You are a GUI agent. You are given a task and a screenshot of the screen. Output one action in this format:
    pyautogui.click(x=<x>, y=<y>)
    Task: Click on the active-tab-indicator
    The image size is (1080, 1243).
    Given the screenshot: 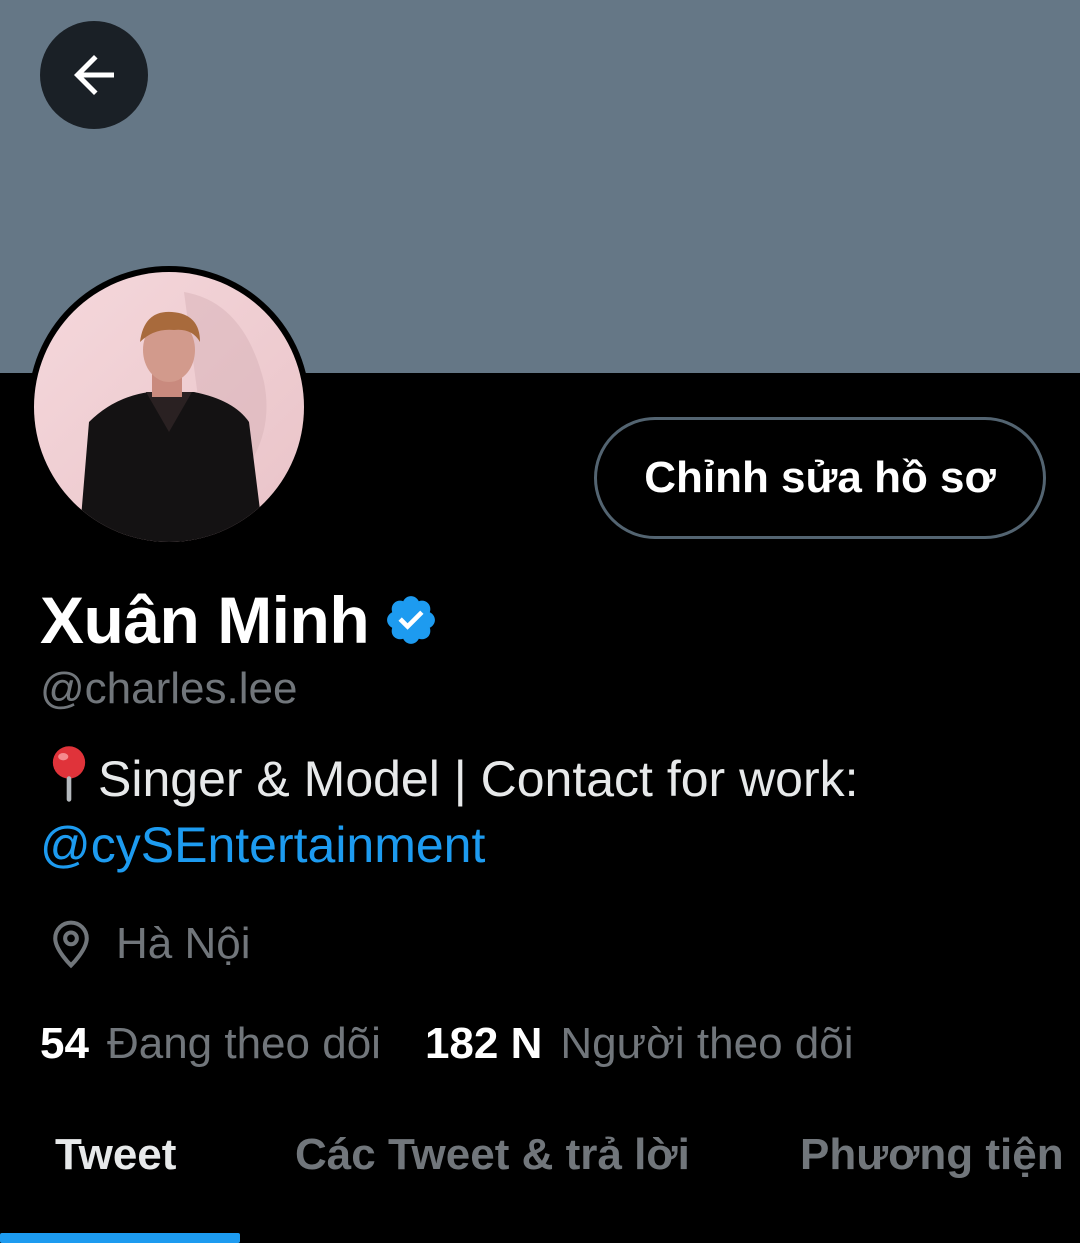 What is the action you would take?
    pyautogui.click(x=120, y=1238)
    